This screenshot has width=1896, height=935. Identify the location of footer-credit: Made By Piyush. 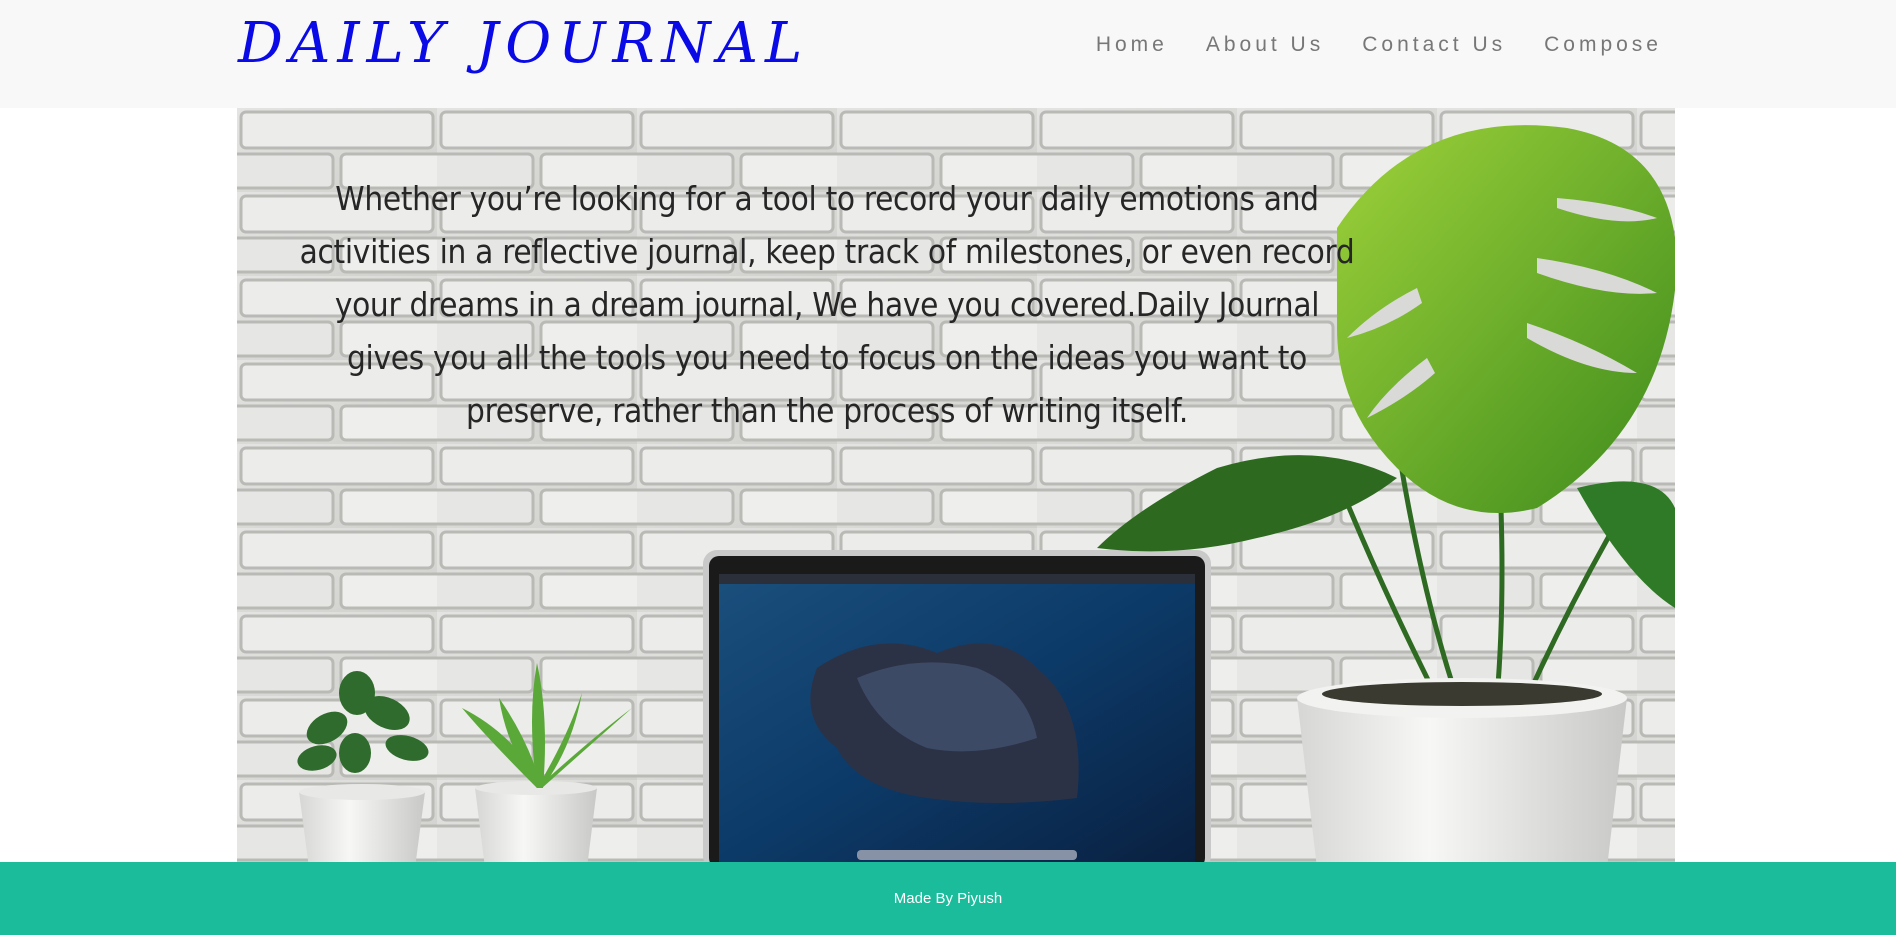
(948, 898).